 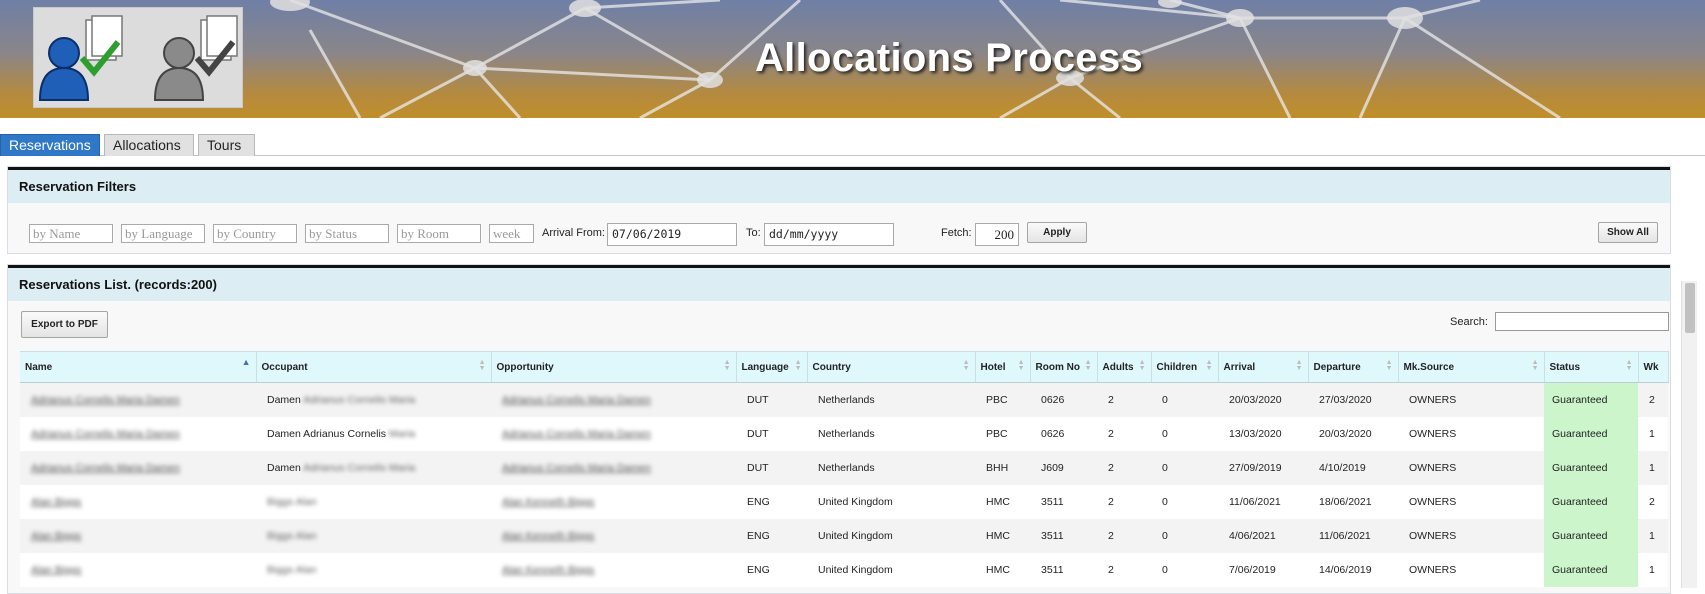 What do you see at coordinates (50, 145) in the screenshot?
I see `tab-reservations: Reservations` at bounding box center [50, 145].